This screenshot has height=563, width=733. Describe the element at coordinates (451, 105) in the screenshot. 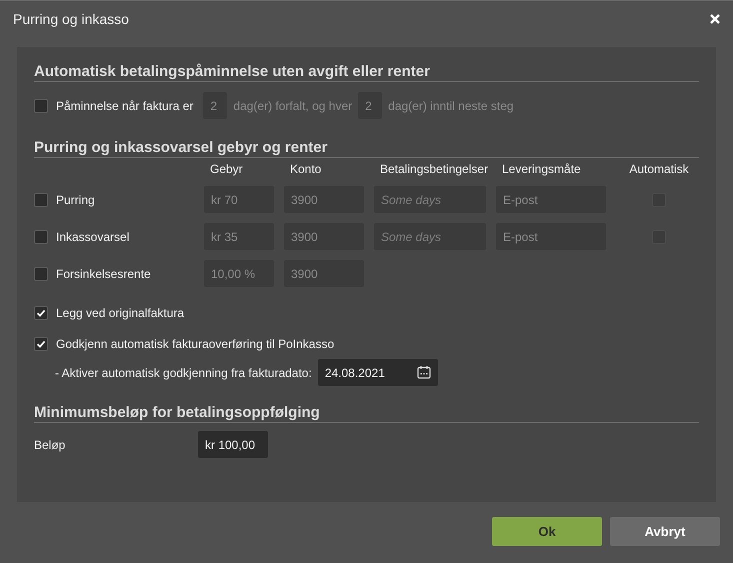

I see `inline-text: dag(er) inntil neste steg` at that location.